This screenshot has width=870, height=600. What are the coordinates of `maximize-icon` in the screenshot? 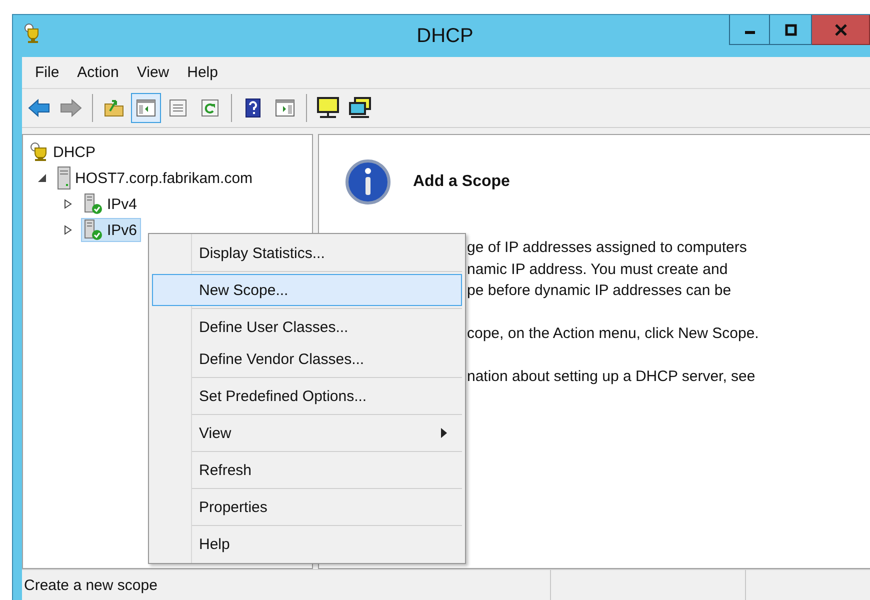 It's located at (790, 30).